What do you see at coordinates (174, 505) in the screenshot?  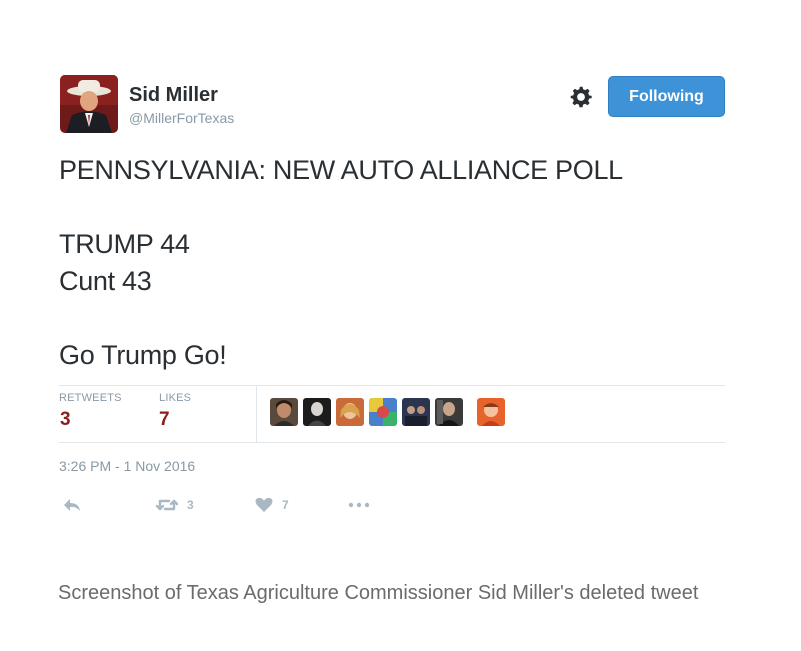 I see `retweet-button: 3` at bounding box center [174, 505].